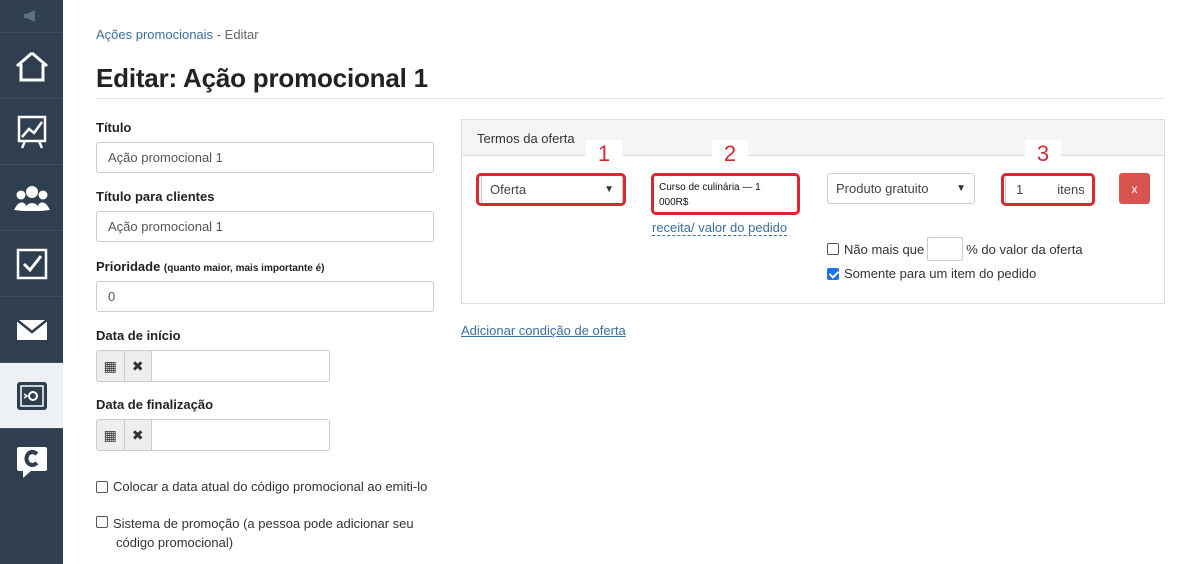 Image resolution: width=1199 pixels, height=564 pixels. Describe the element at coordinates (265, 157) in the screenshot. I see `title-input` at that location.